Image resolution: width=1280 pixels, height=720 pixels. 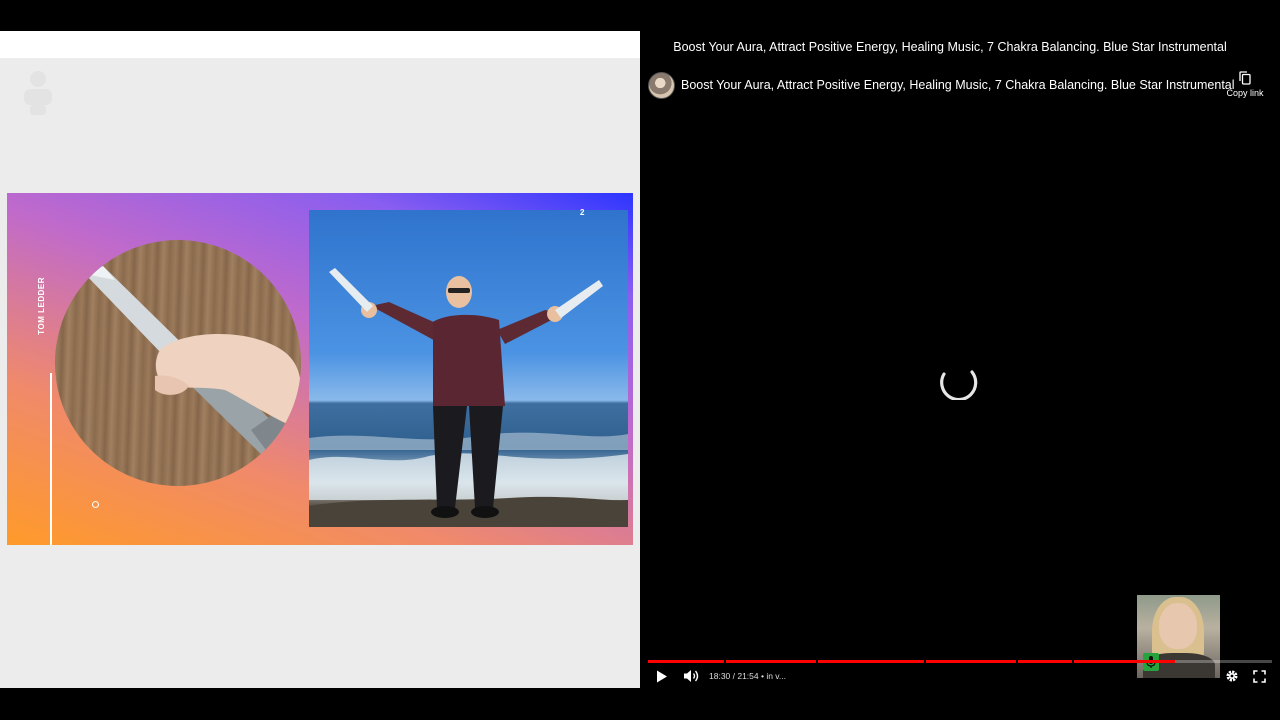 I want to click on man-with-knives-photo, so click(x=468, y=368).